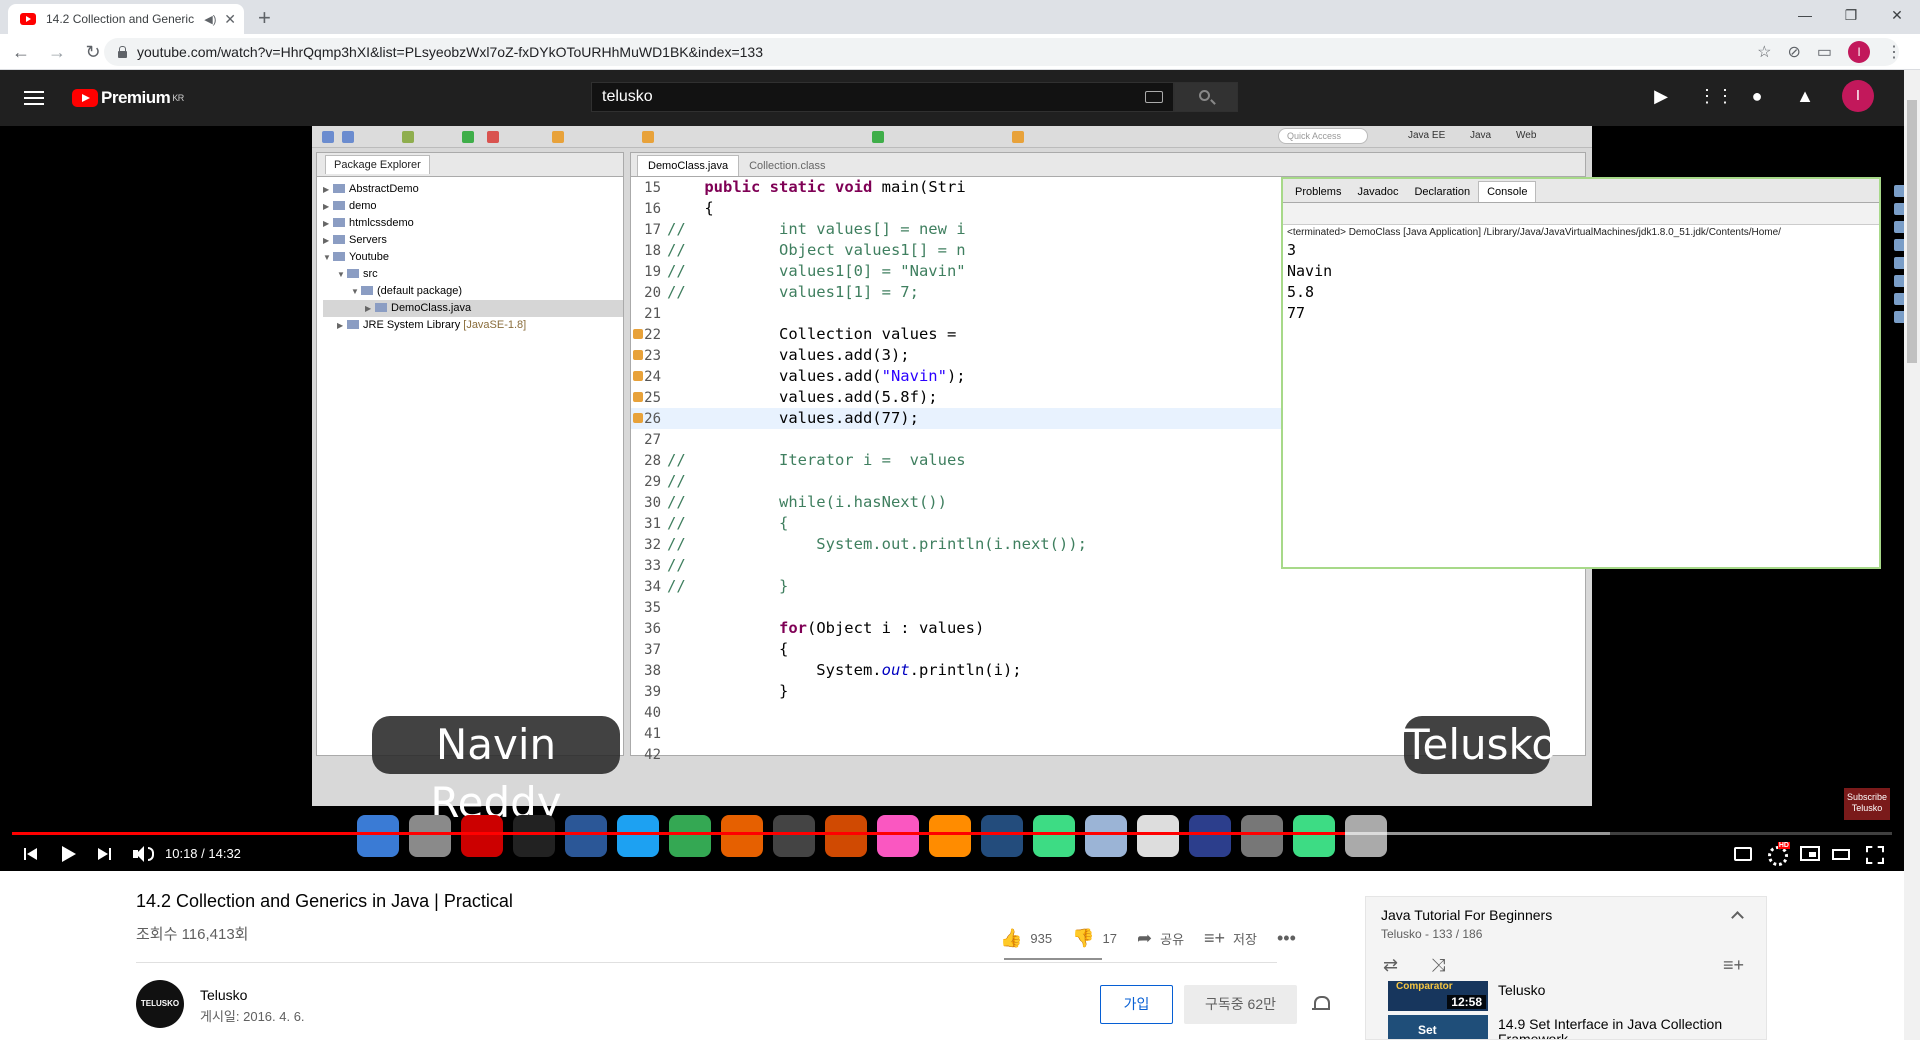 This screenshot has width=1920, height=1040. What do you see at coordinates (1438, 965) in the screenshot?
I see `shuffle-icon: ⤨` at bounding box center [1438, 965].